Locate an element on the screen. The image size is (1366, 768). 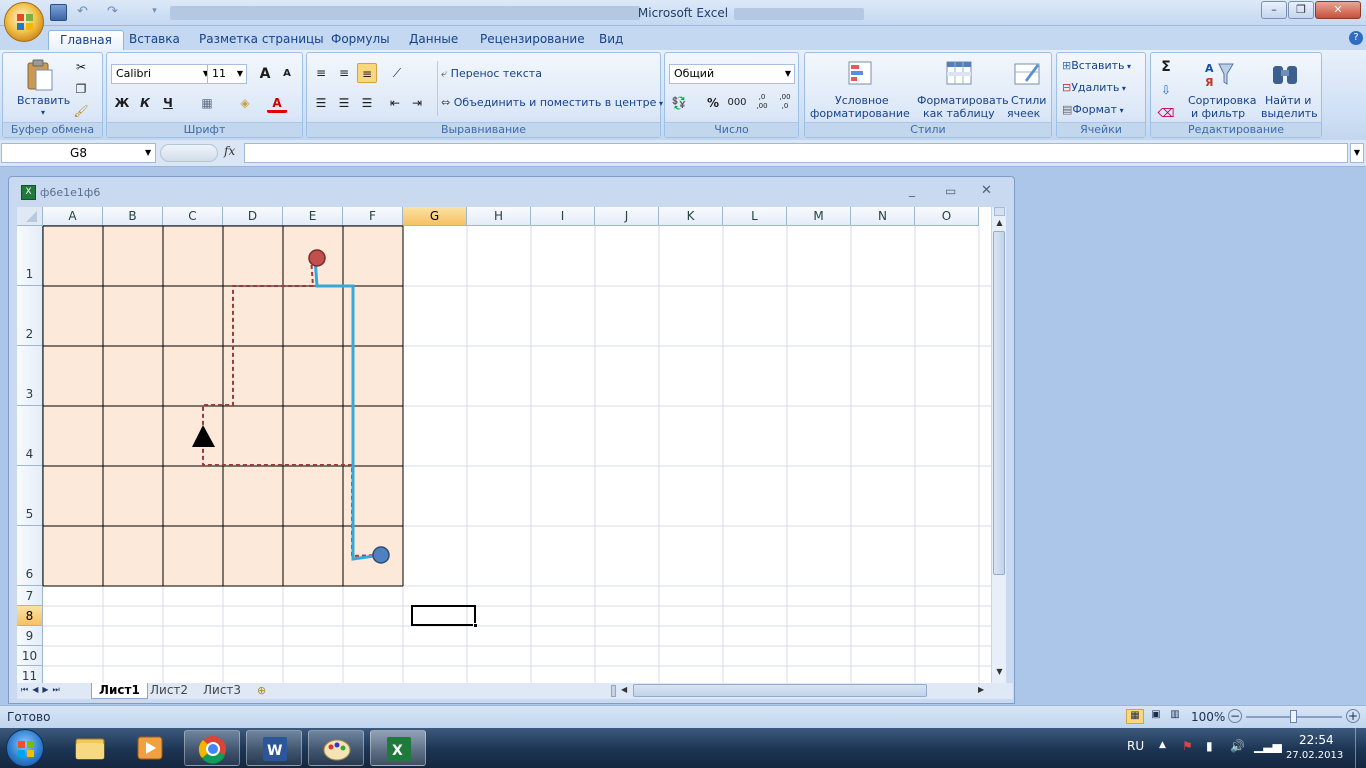
insert-sheet-icon: ⊕ is located at coordinates (266, 690).